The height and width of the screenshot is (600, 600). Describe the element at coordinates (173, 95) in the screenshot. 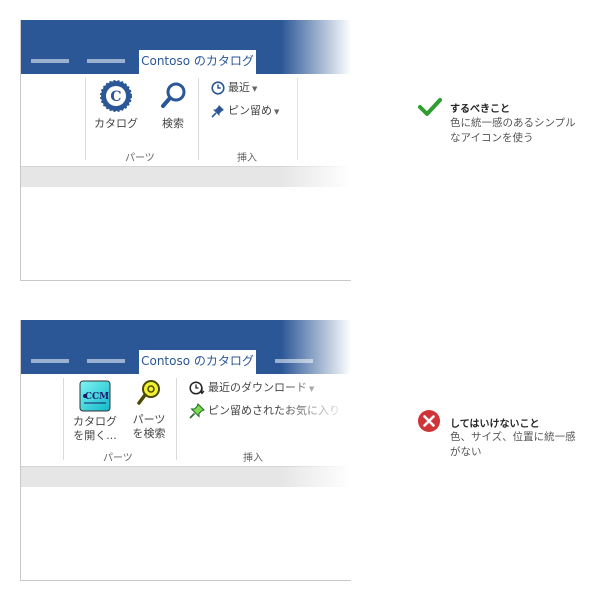

I see `magnifier-icon` at that location.